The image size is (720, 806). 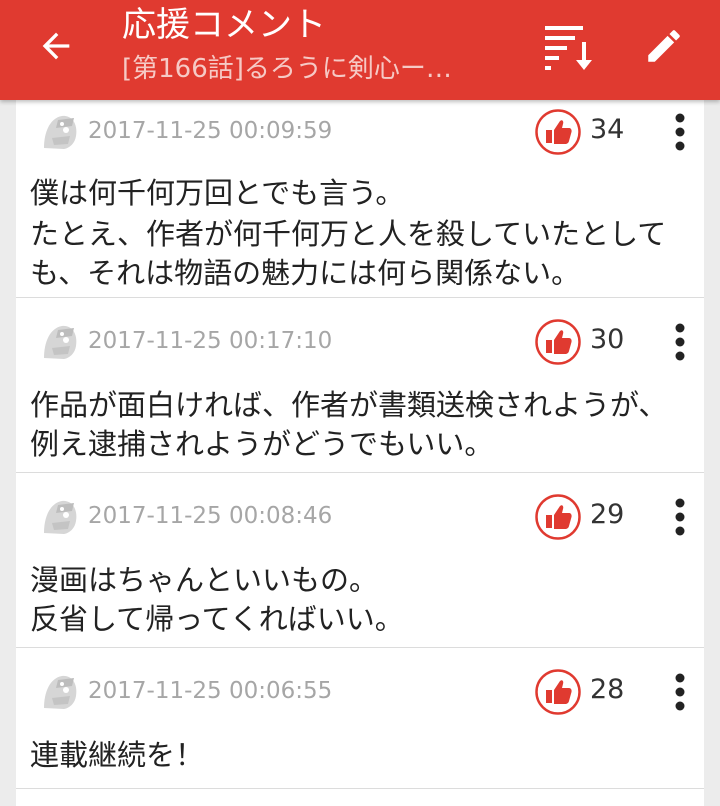 I want to click on like-count: 30, so click(x=607, y=339).